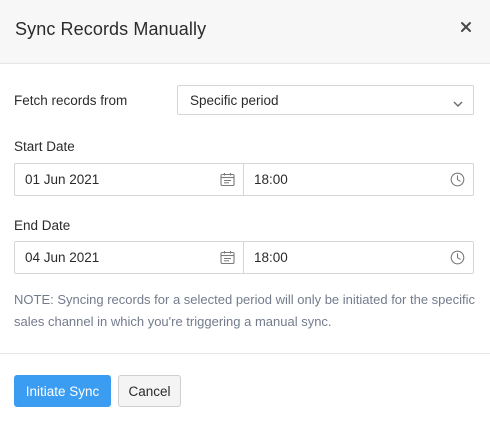 The image size is (490, 421). I want to click on start-time-value: 18:00, so click(271, 179).